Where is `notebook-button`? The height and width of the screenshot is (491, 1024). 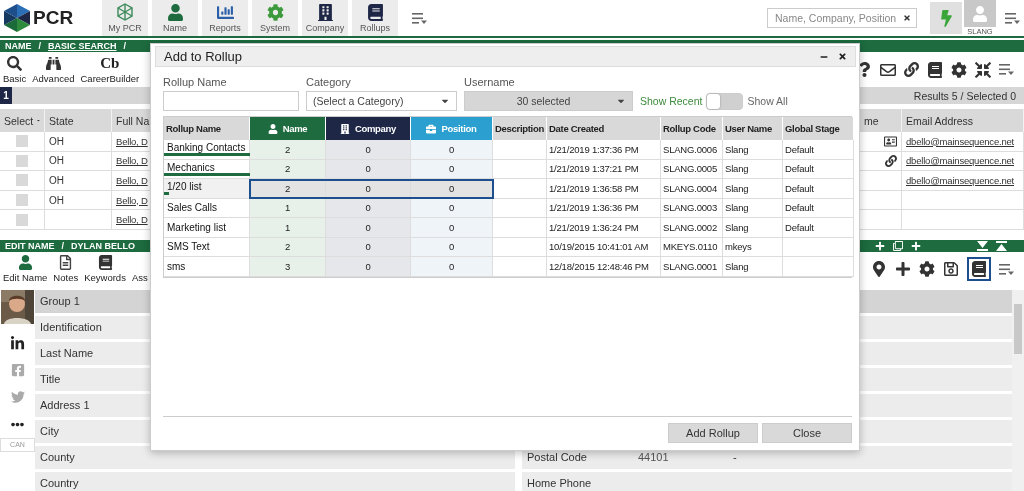
notebook-button is located at coordinates (979, 269).